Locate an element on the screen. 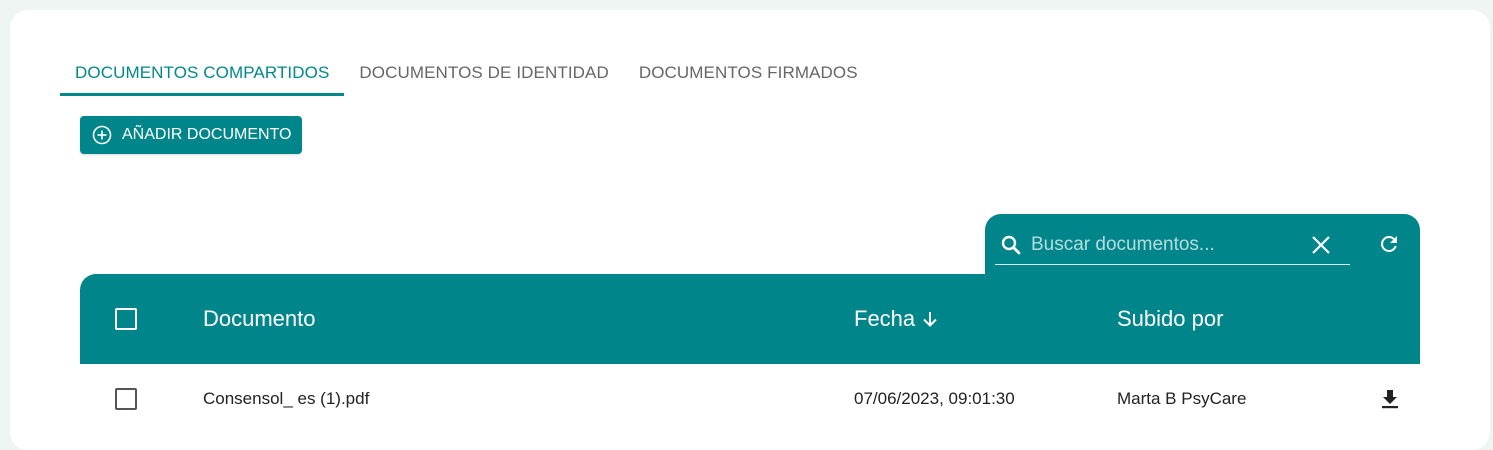 This screenshot has height=450, width=1493. header-document: Documento is located at coordinates (259, 319).